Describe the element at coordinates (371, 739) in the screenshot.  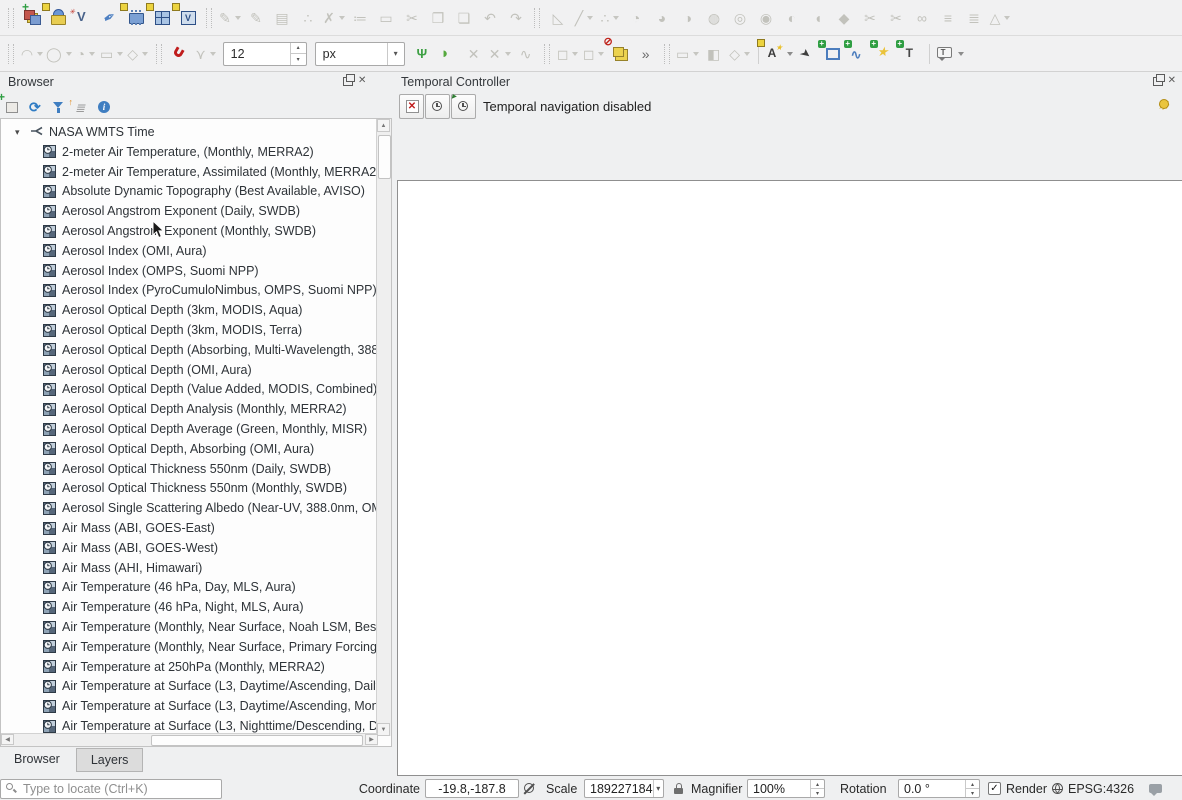
I see `scroll-right-icon: ▶` at that location.